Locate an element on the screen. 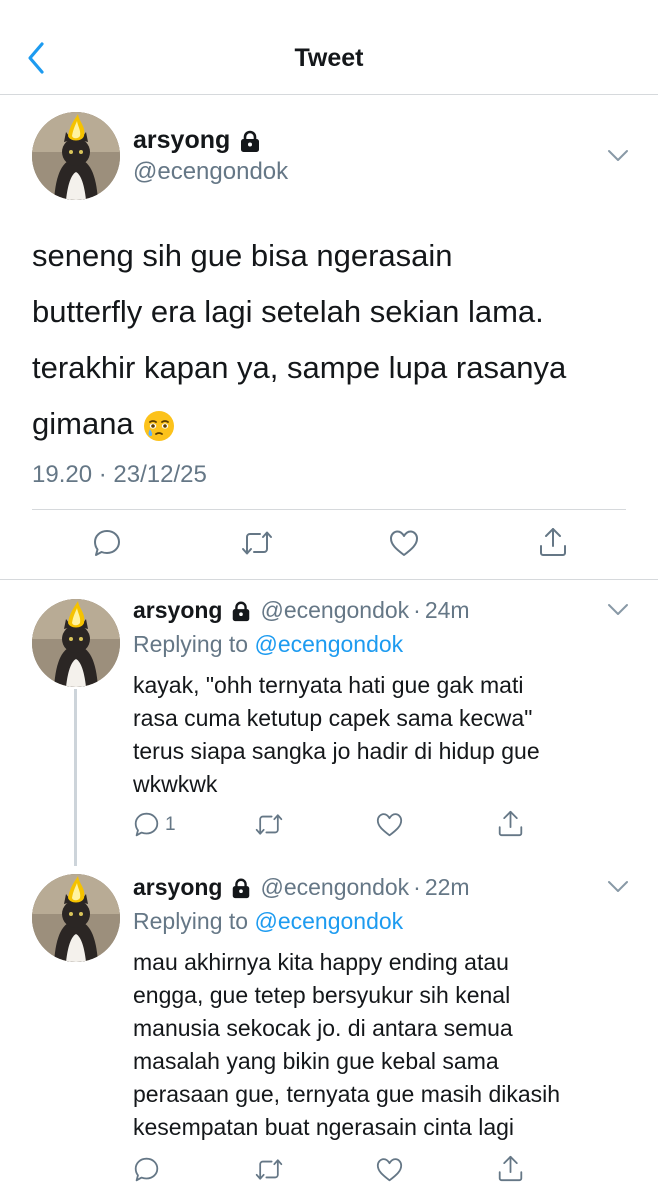 This screenshot has height=1199, width=658. reply-text-line: kesempatan buat ngerasain cinta lagi is located at coordinates (324, 1127).